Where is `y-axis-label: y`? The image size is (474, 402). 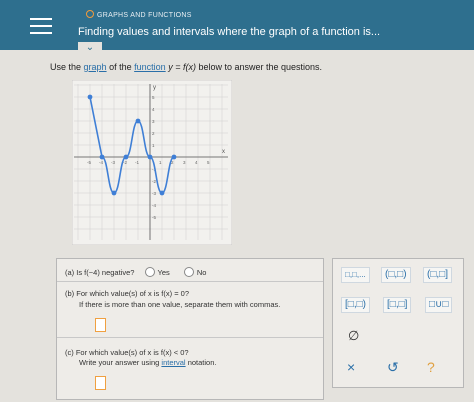 y-axis-label: y is located at coordinates (154, 88).